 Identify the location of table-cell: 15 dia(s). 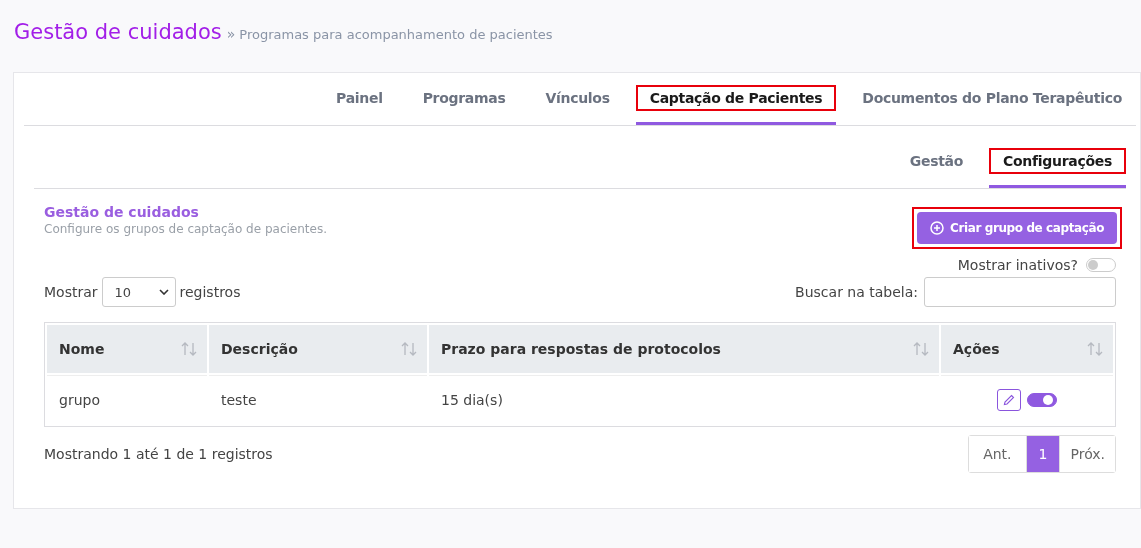
(472, 400).